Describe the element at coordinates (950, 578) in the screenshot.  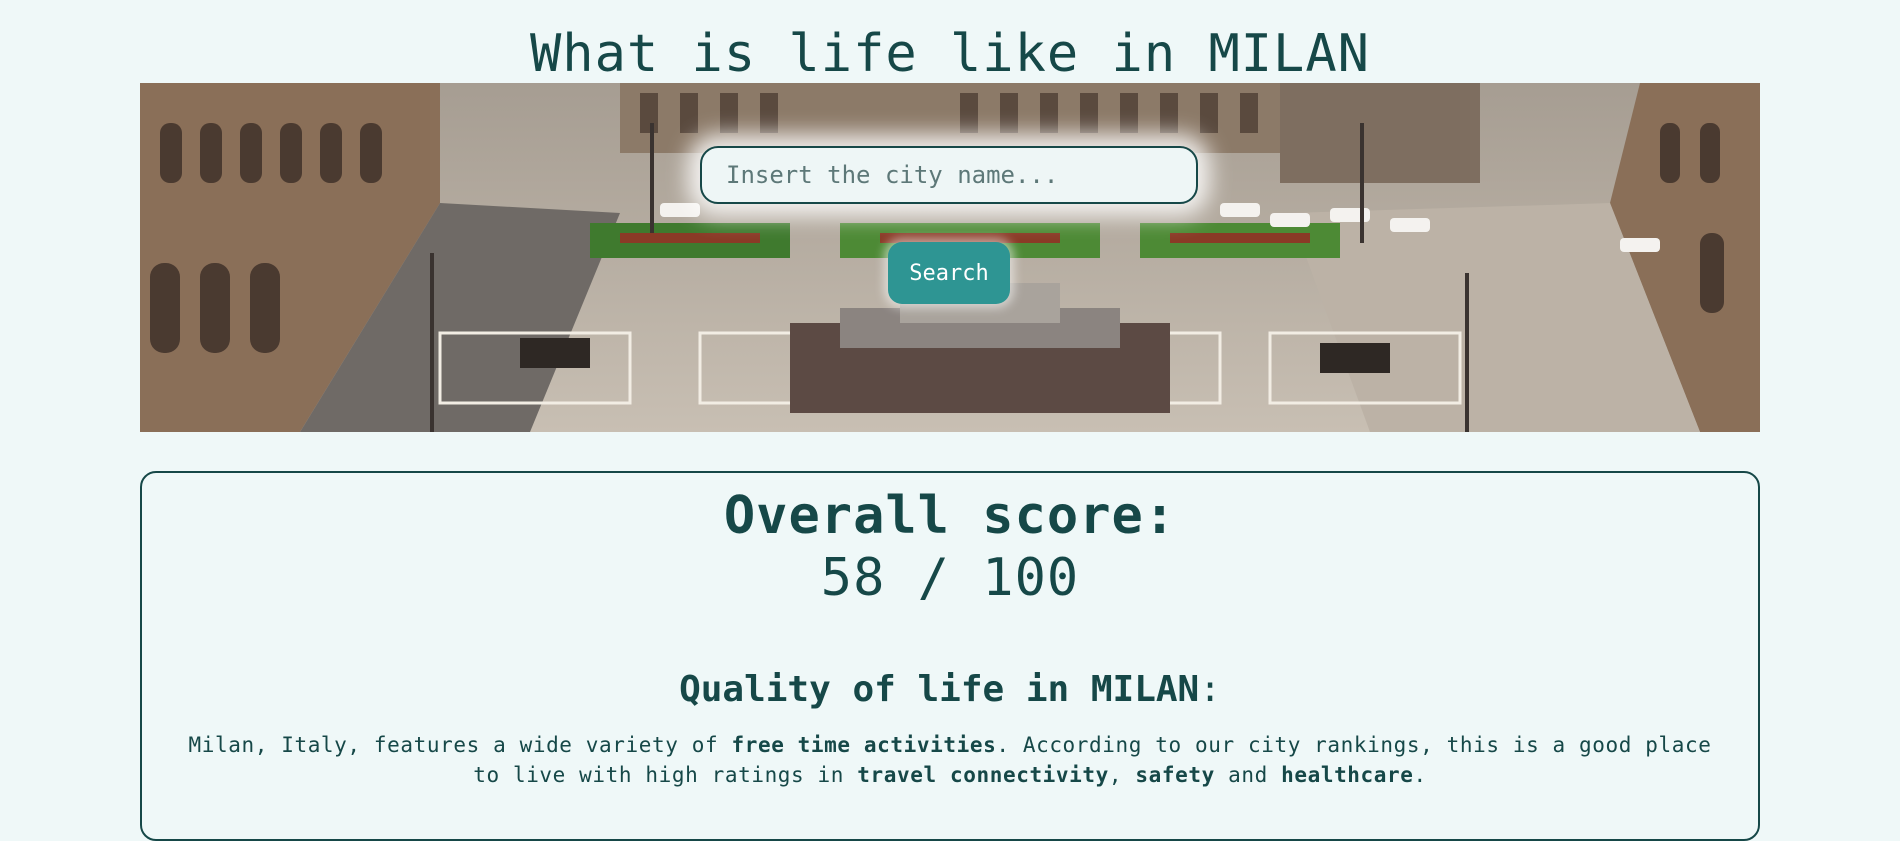
I see `overall-score-value: 58 / 100` at that location.